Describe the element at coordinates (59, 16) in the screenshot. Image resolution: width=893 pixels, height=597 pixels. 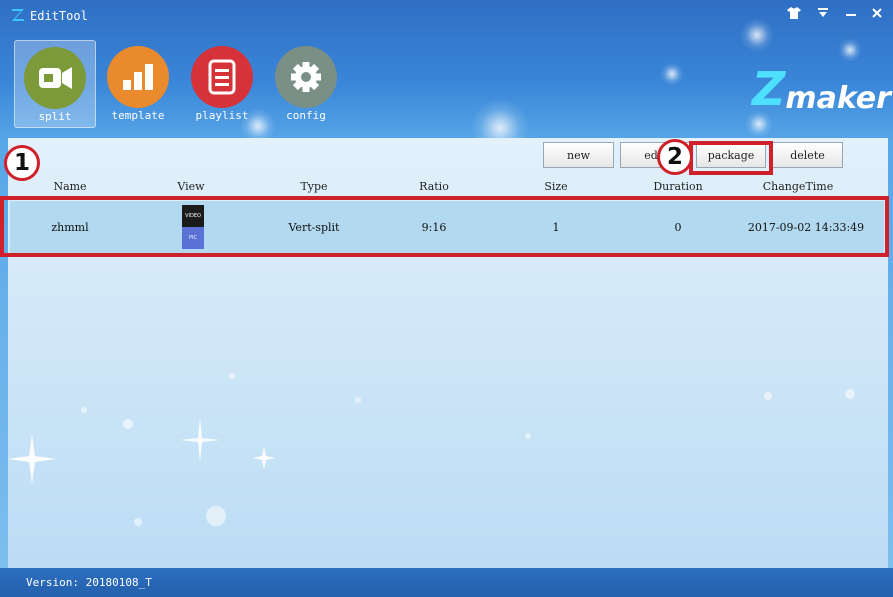
I see `window-title: EditTool` at that location.